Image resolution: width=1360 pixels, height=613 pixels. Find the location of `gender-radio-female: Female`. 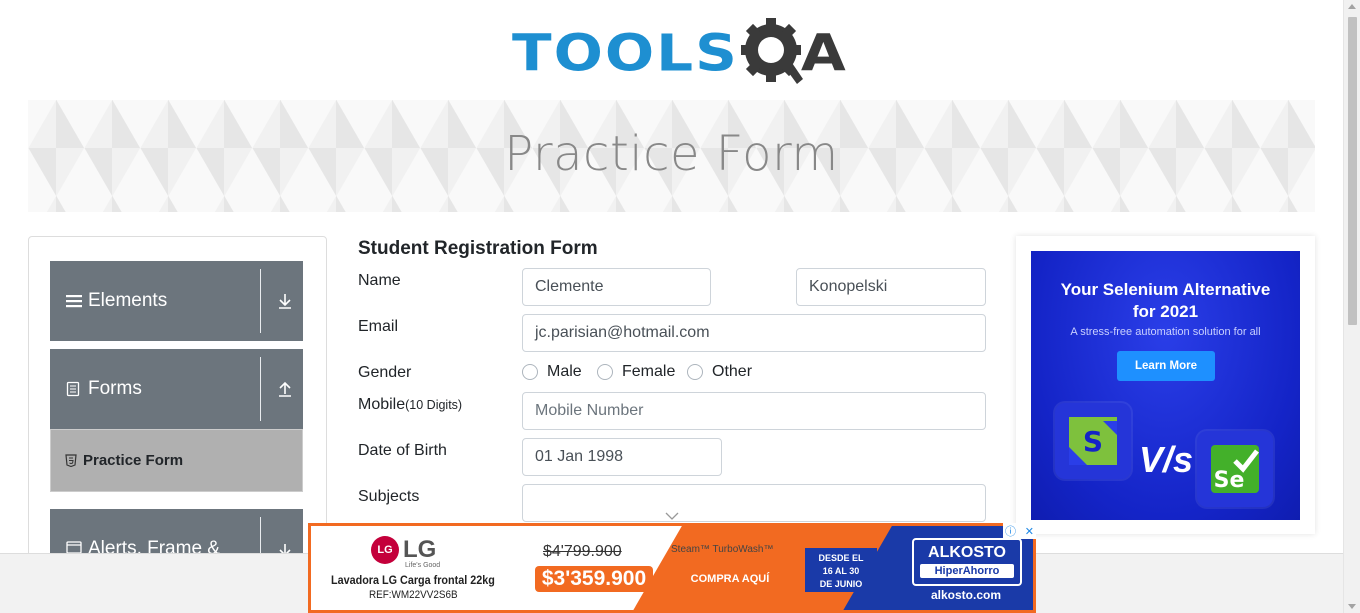

gender-radio-female: Female is located at coordinates (636, 372).